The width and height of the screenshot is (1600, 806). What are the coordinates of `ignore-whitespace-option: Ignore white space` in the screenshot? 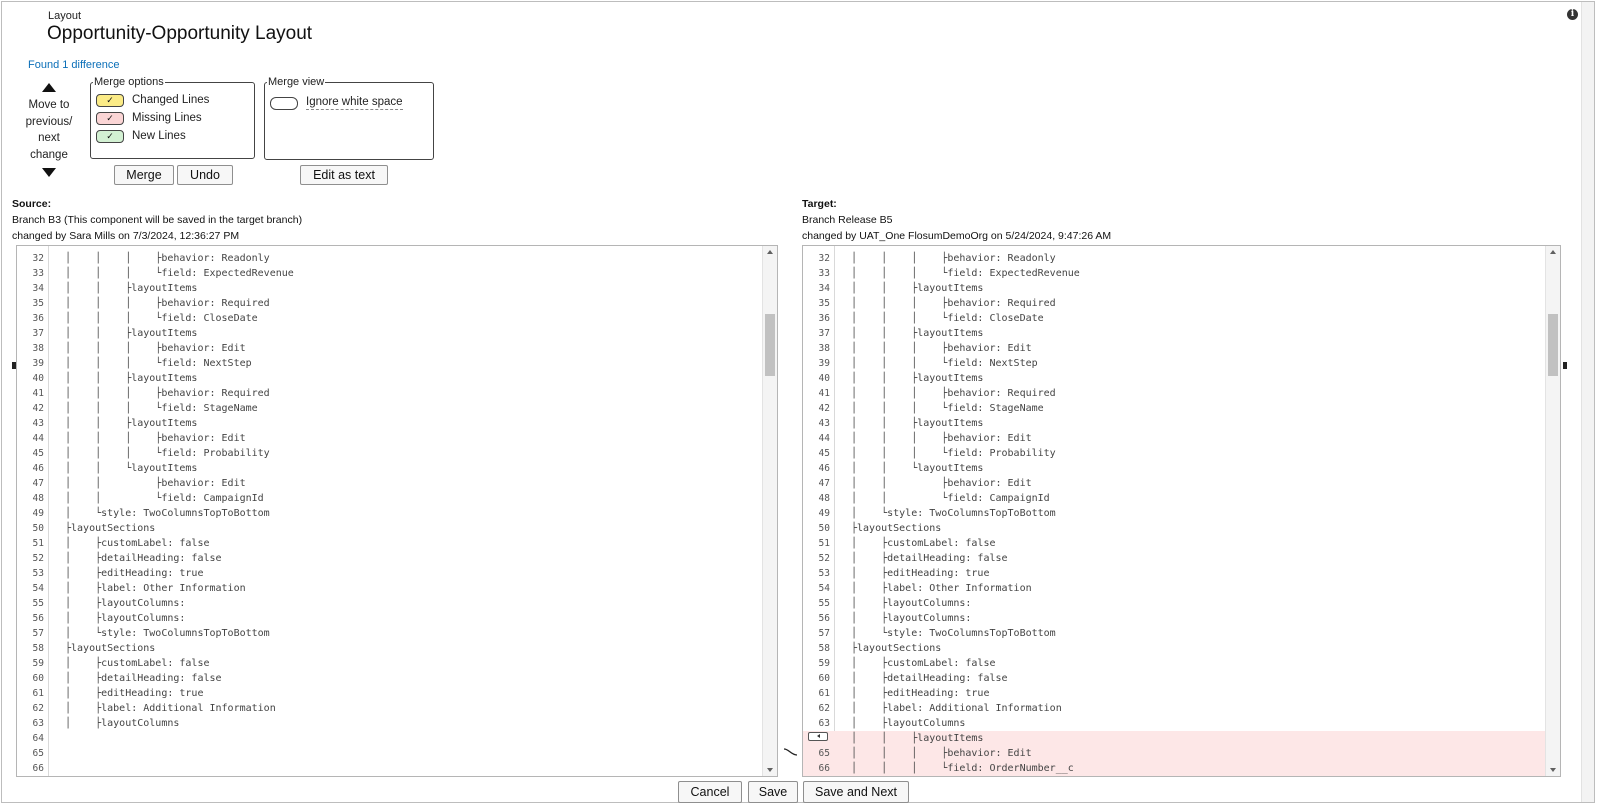 It's located at (351, 103).